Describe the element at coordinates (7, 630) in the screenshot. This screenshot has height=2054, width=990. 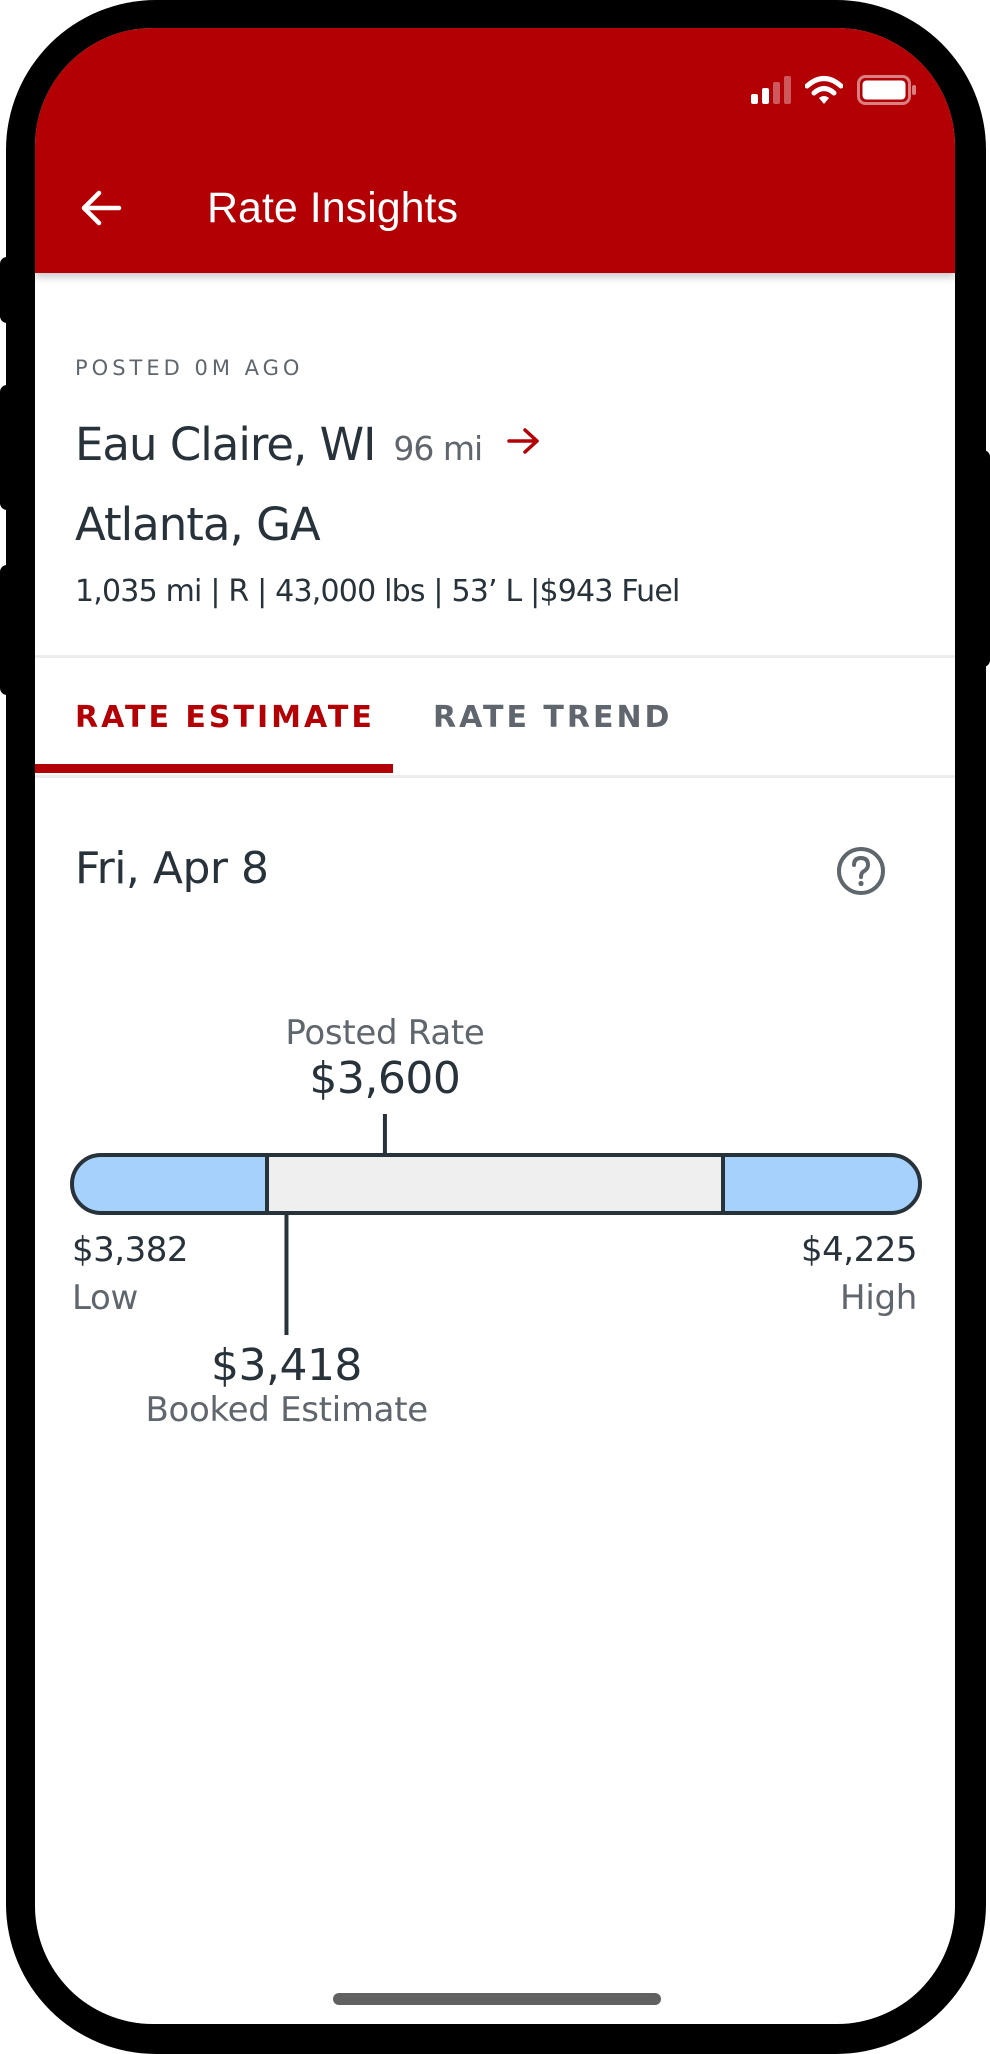
I see `volume-down-button` at that location.